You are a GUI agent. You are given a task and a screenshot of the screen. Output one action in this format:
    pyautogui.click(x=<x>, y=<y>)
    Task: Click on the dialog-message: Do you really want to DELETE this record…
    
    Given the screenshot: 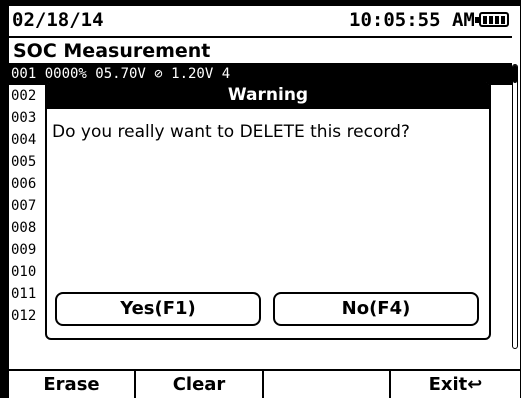 What is the action you would take?
    pyautogui.click(x=231, y=132)
    